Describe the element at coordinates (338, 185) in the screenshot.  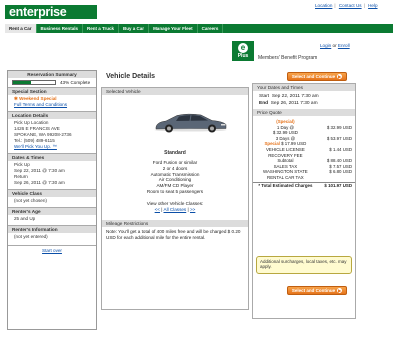
I see `total-value: $ 101.97 USD` at that location.